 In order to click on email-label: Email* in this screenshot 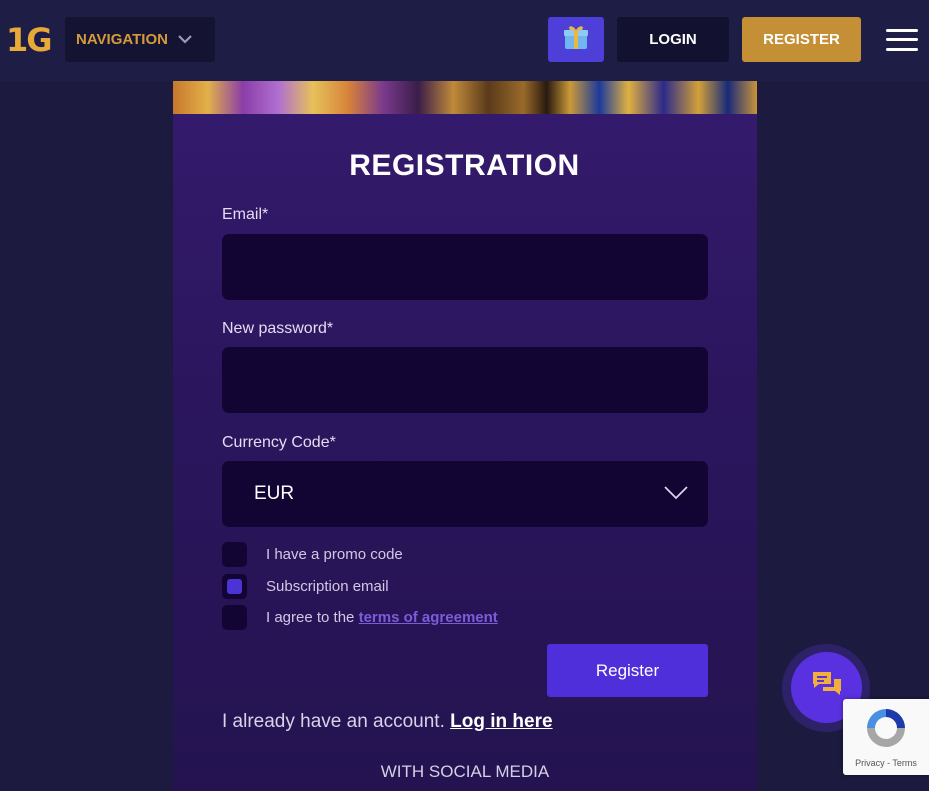, I will do `click(245, 214)`.